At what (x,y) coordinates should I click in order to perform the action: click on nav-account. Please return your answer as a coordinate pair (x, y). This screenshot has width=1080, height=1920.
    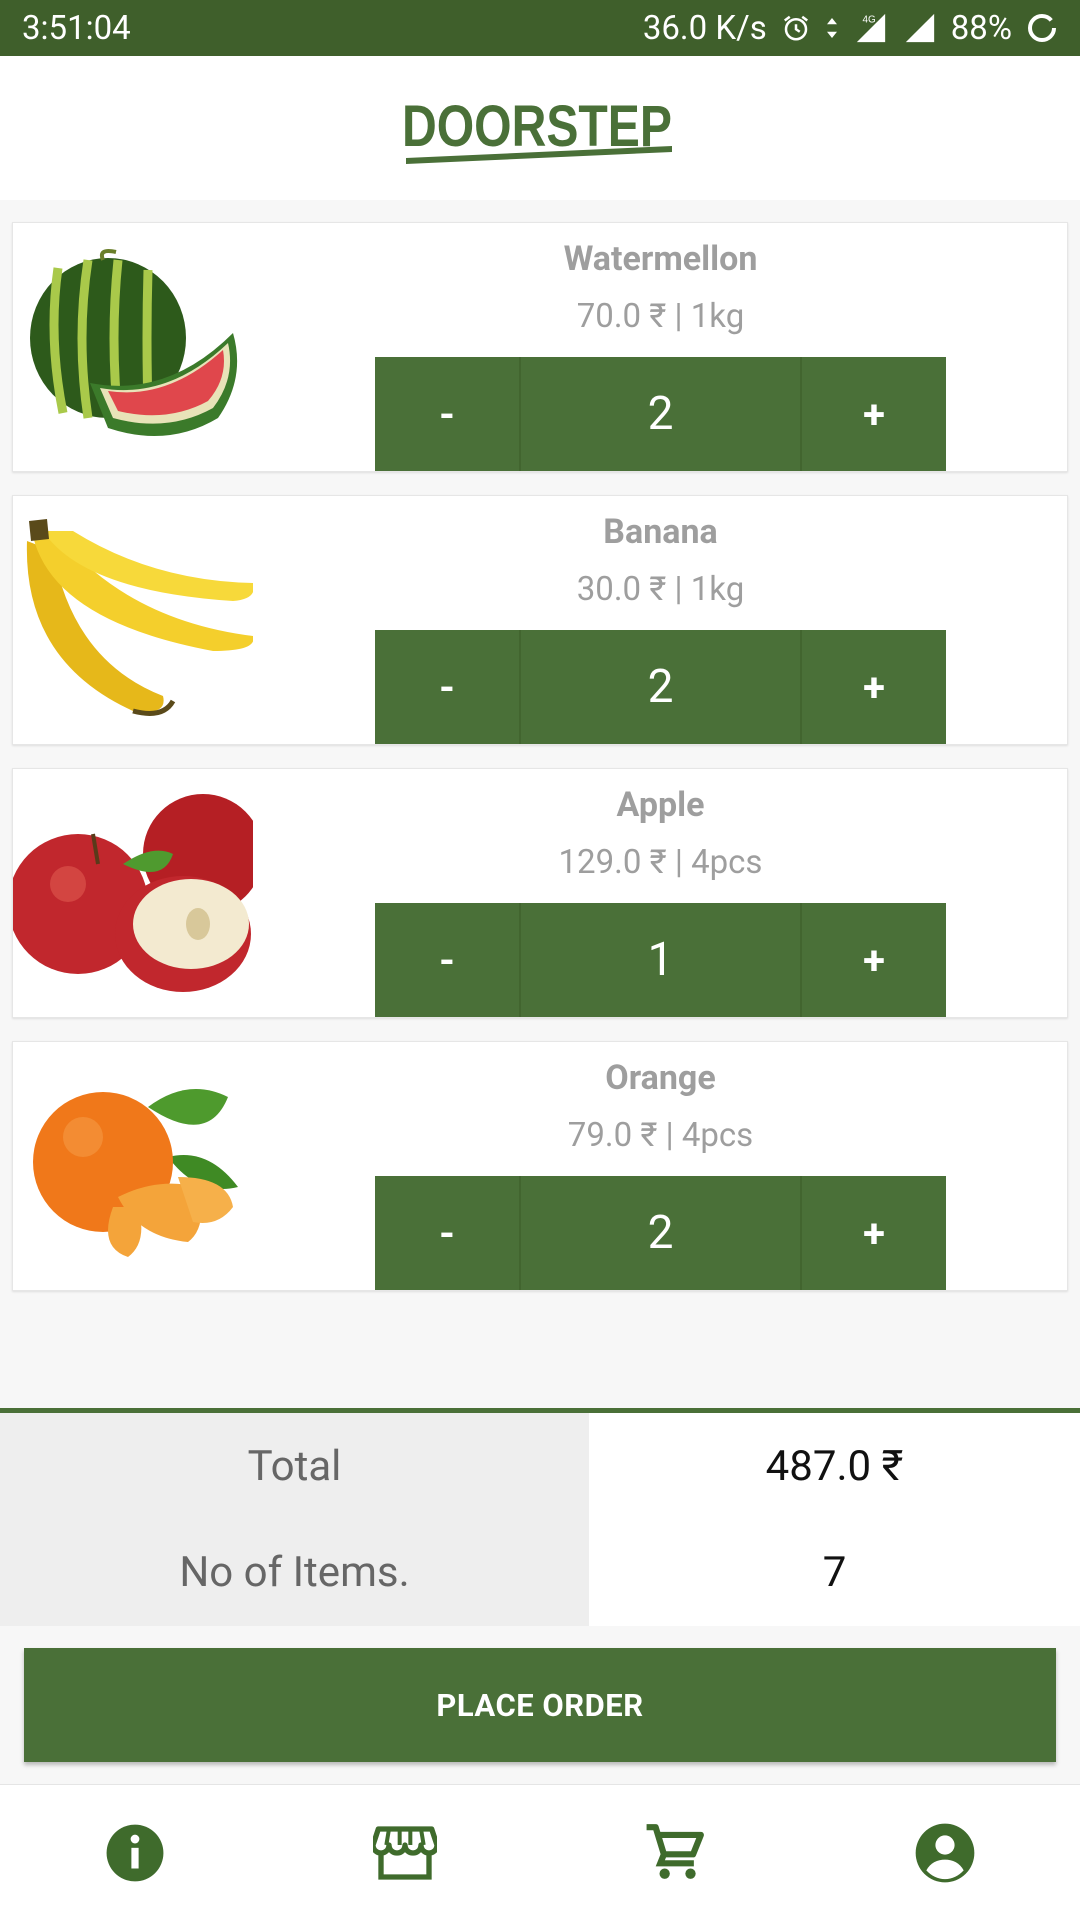
    Looking at the image, I should click on (945, 1853).